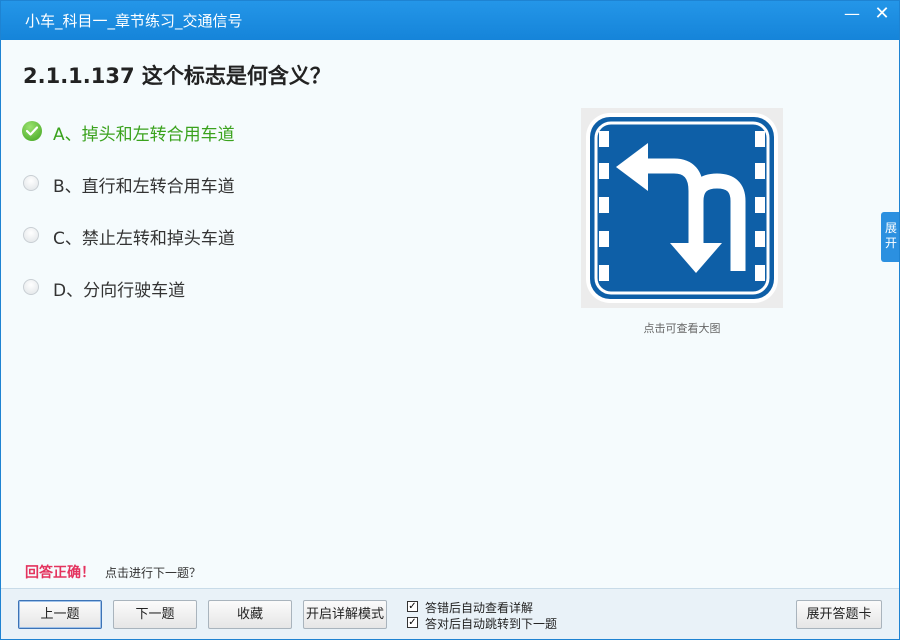 This screenshot has height=640, width=900. Describe the element at coordinates (682, 328) in the screenshot. I see `sign-caption: 点击可查看大图` at that location.